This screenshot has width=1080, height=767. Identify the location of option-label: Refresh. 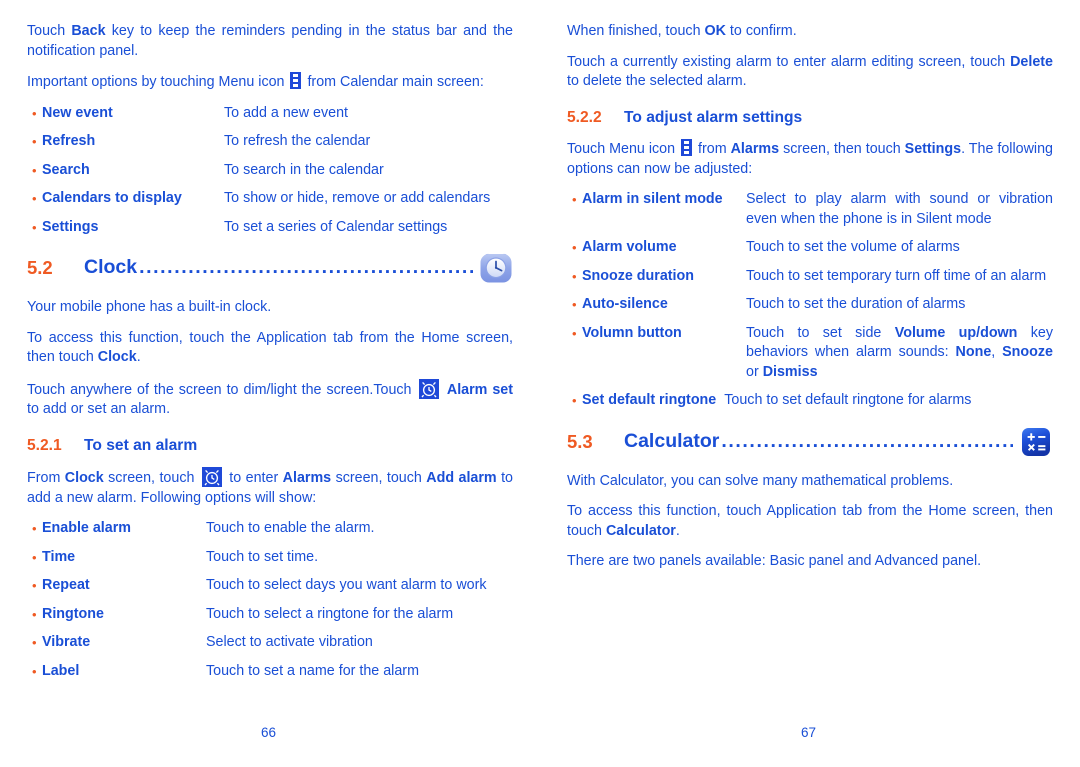
(69, 141).